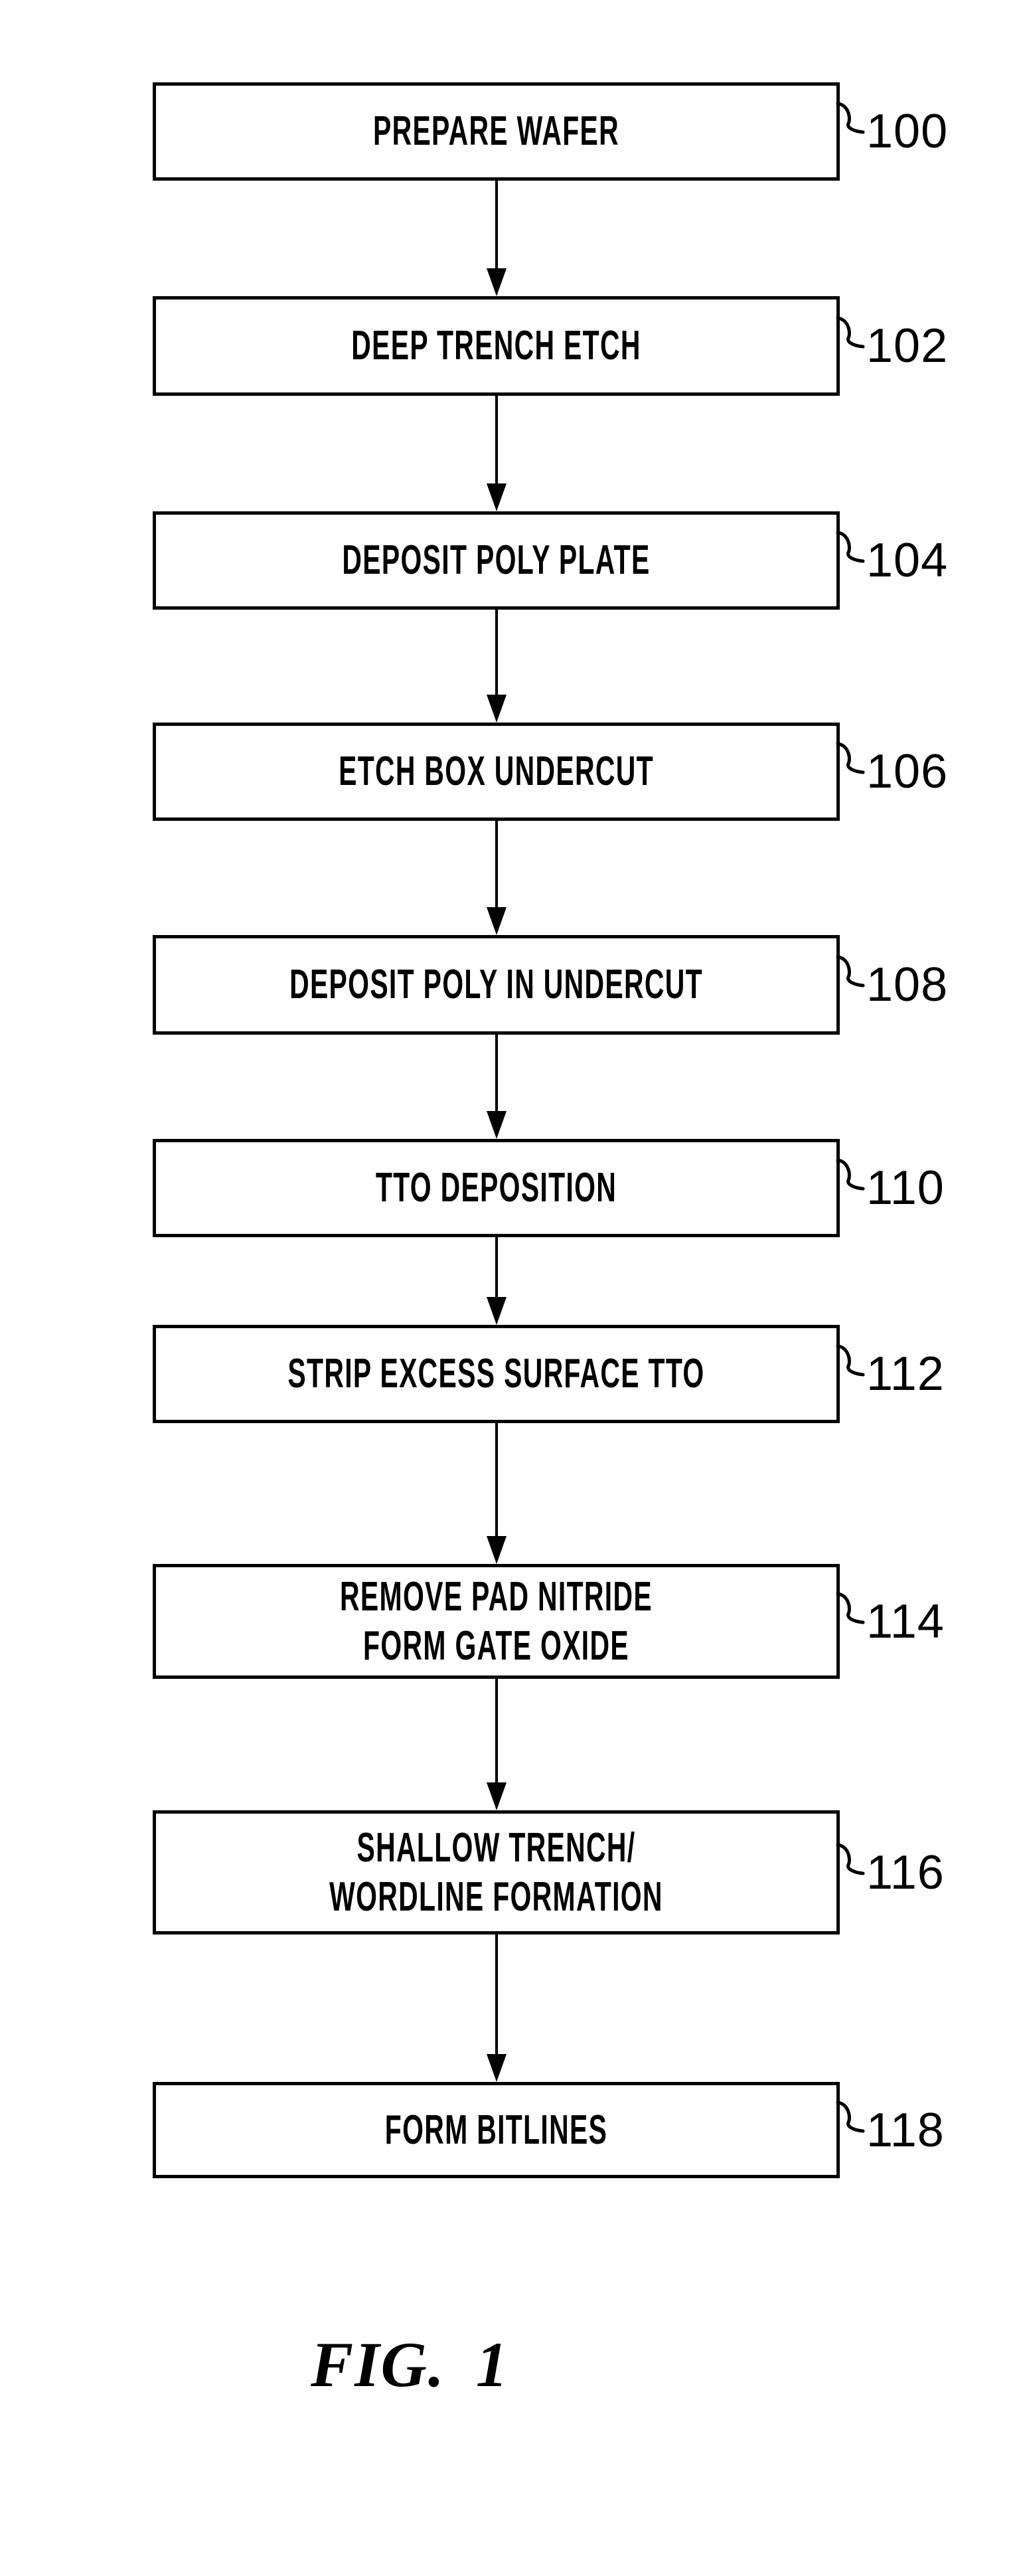 This screenshot has height=2576, width=1019. I want to click on flow-step-box: PREPARE WAFER, so click(497, 131).